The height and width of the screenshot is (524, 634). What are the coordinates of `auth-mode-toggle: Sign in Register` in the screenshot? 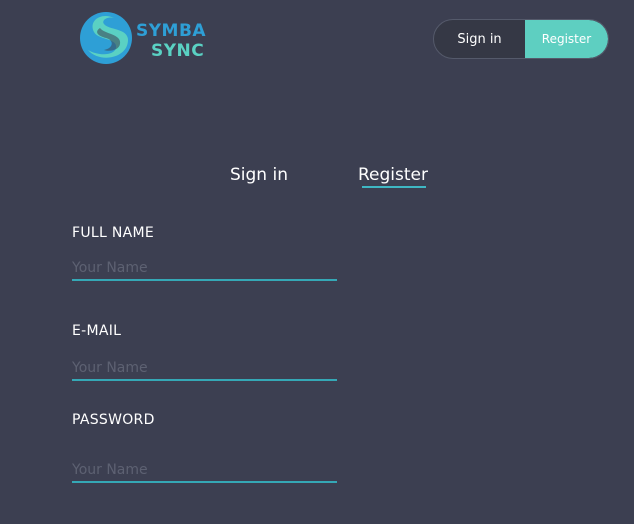 It's located at (521, 39).